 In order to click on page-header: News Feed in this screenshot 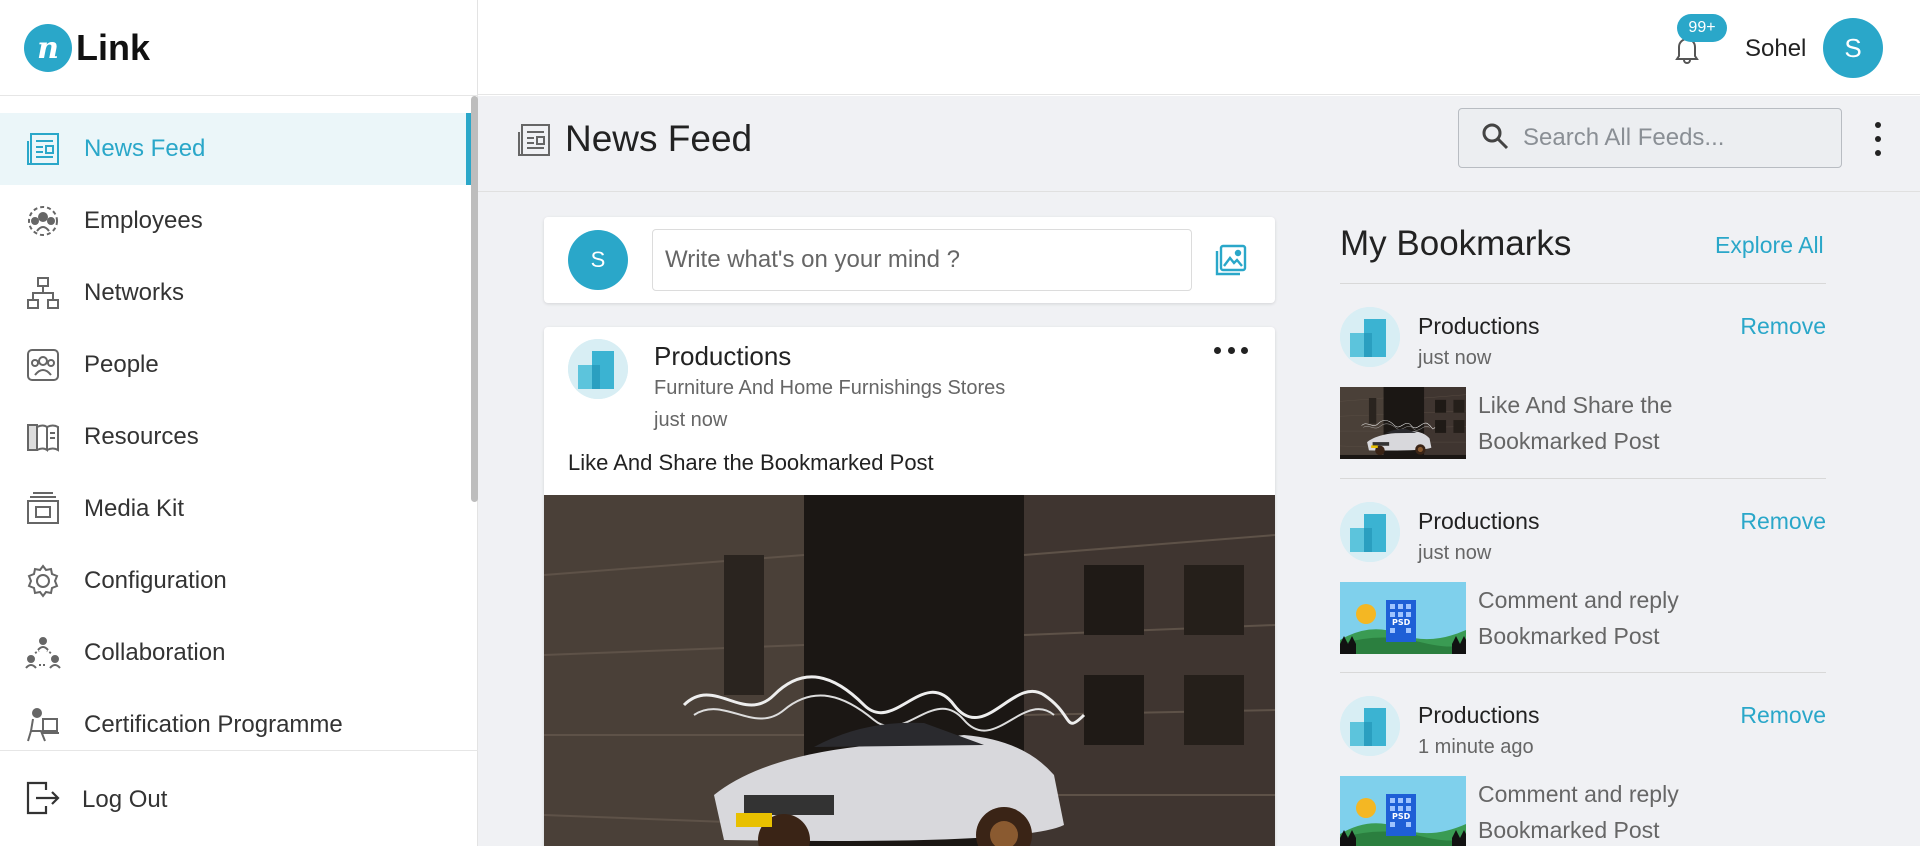, I will do `click(1199, 144)`.